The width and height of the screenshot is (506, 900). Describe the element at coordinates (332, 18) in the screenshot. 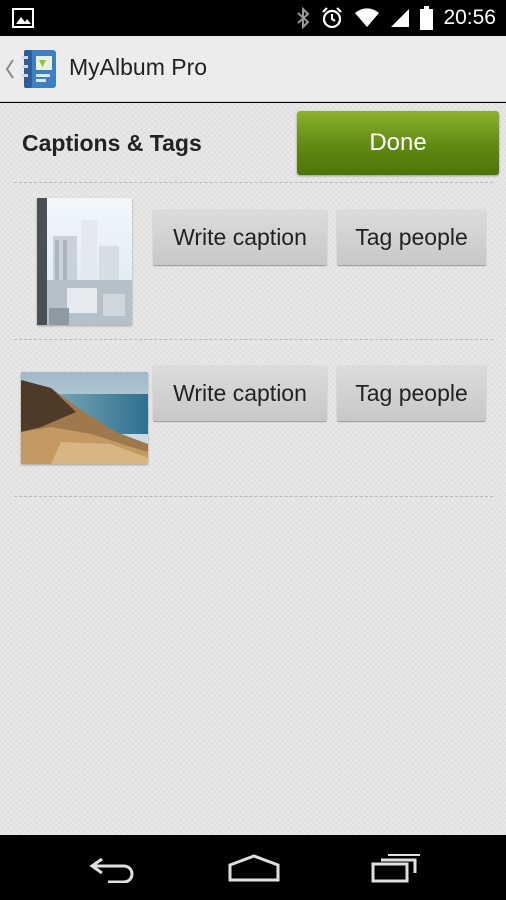

I see `alarm-icon` at that location.